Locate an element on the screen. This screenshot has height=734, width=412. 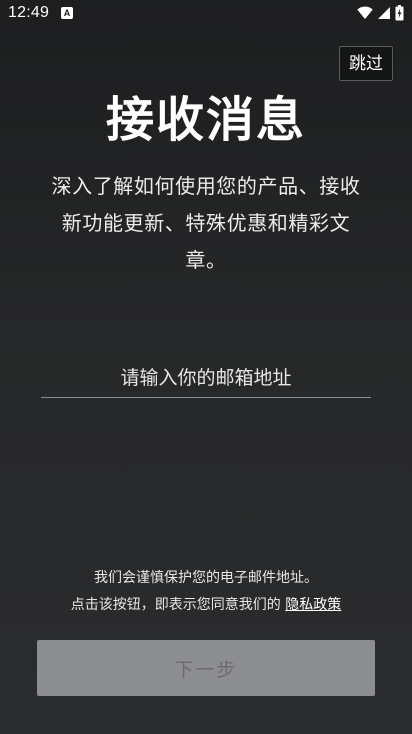
email-field is located at coordinates (206, 378).